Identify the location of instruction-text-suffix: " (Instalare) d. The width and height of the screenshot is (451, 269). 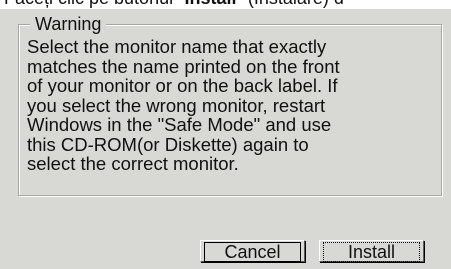
(290, 4).